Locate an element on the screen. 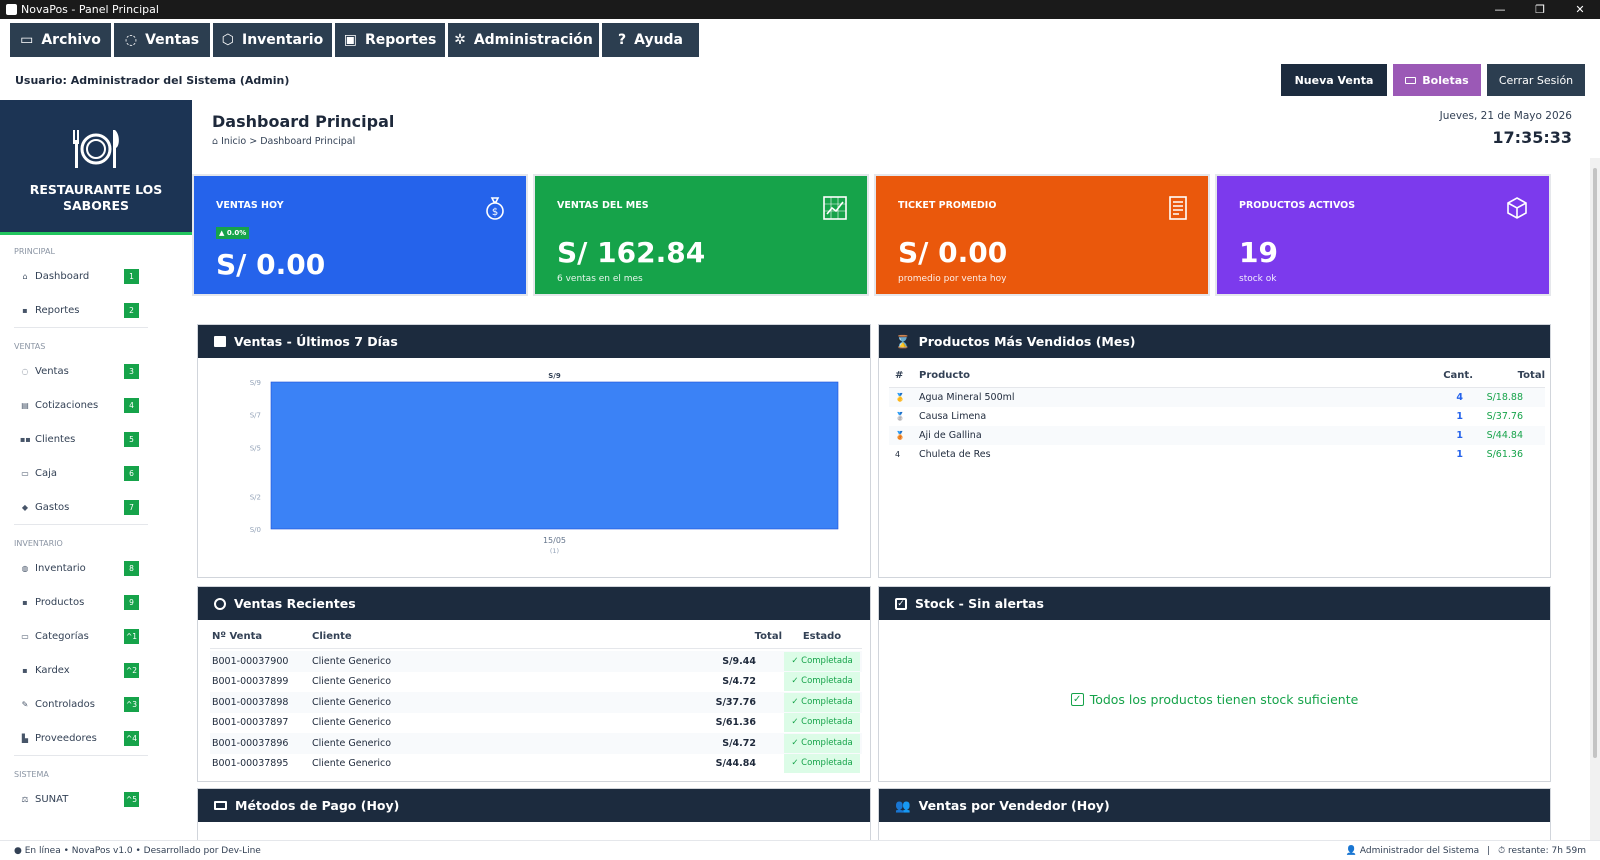 This screenshot has width=1600, height=860. receipts-button: Boletas is located at coordinates (1437, 80).